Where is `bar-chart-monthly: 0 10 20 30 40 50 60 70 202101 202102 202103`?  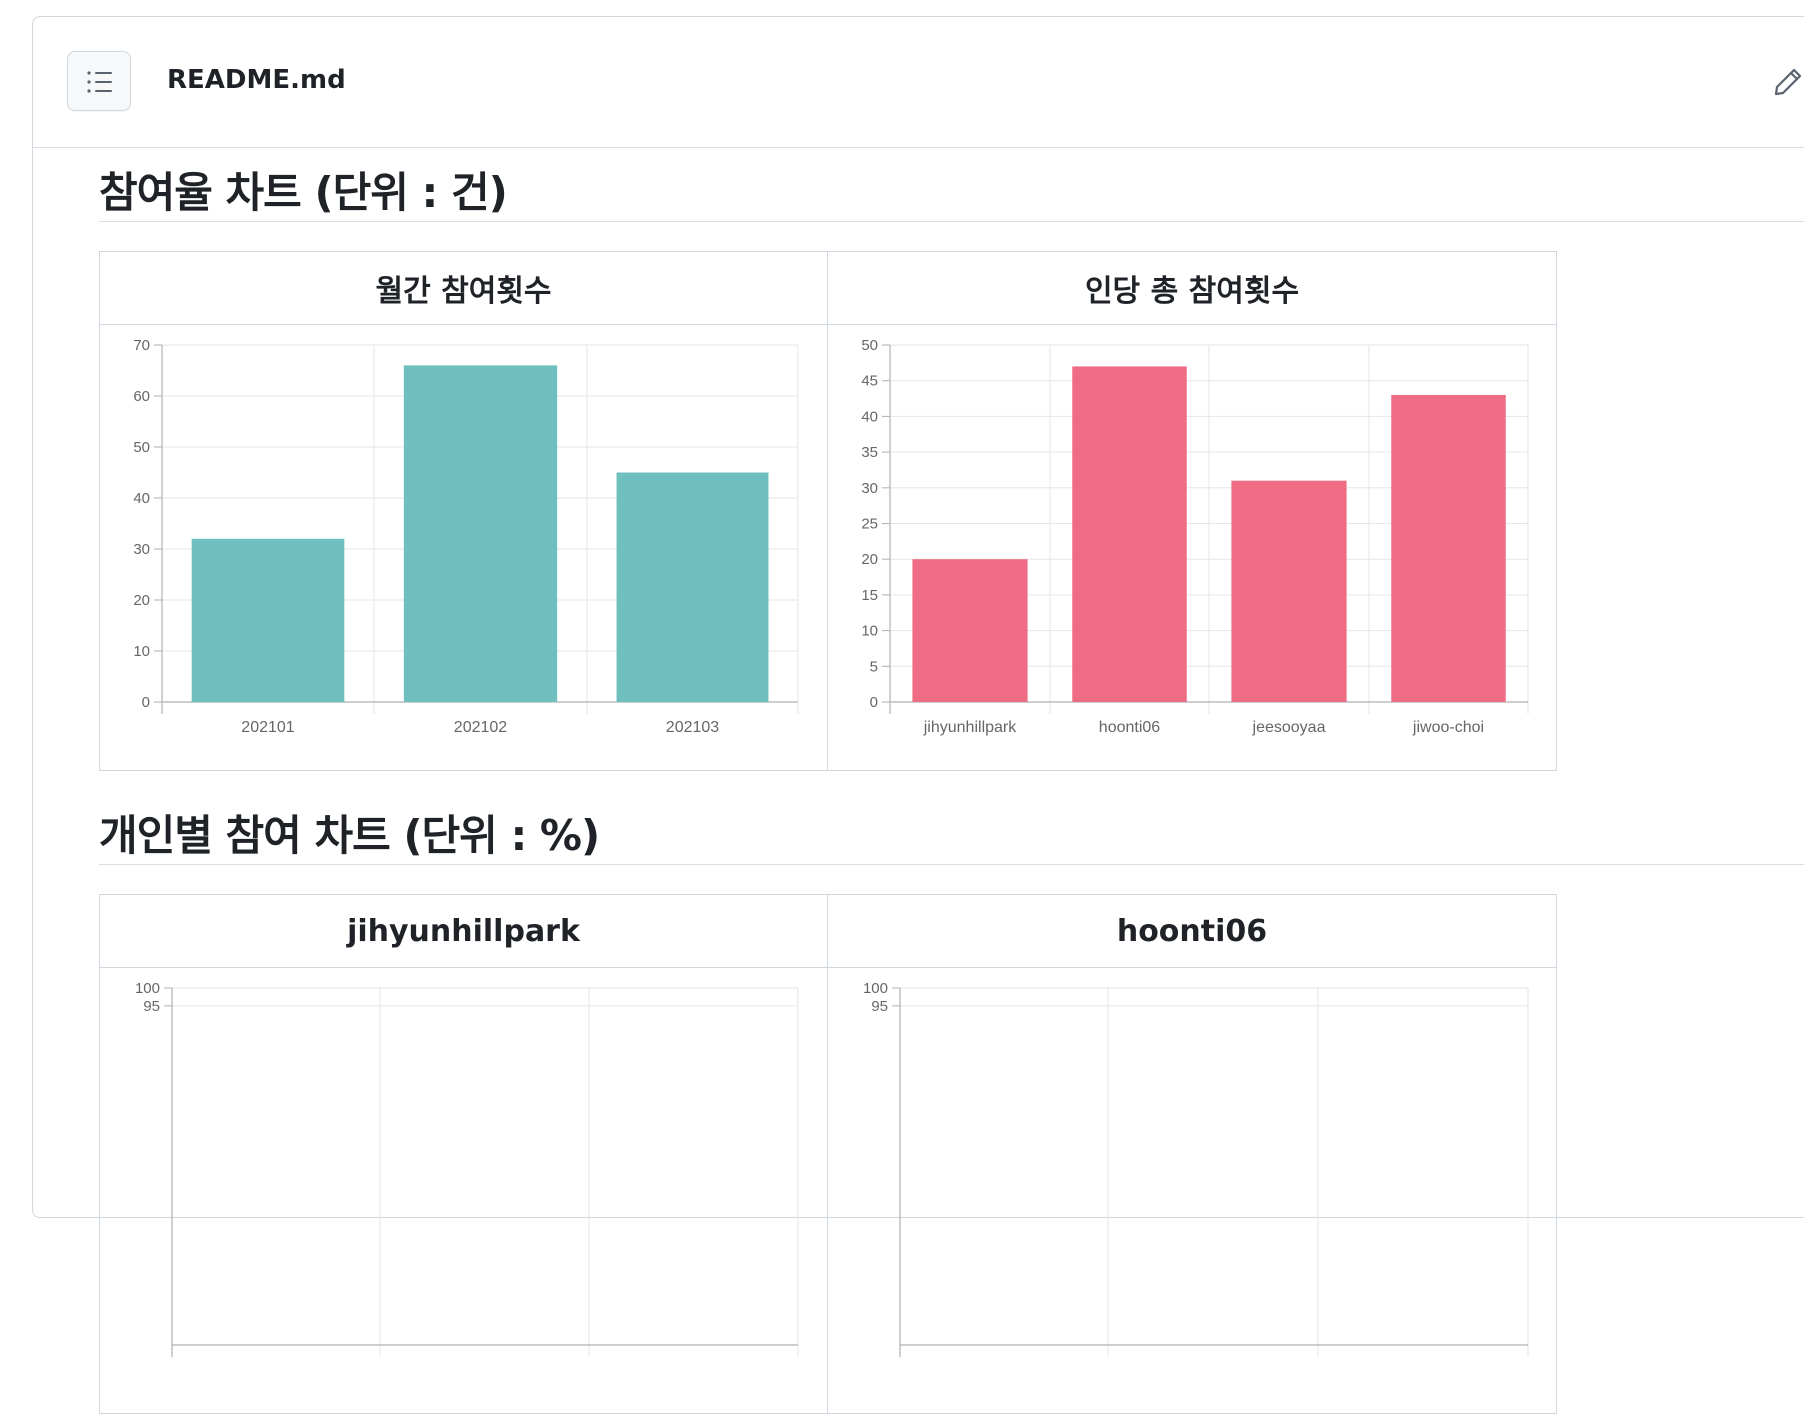 bar-chart-monthly: 0 10 20 30 40 50 60 70 202101 202102 202103 is located at coordinates (466, 536).